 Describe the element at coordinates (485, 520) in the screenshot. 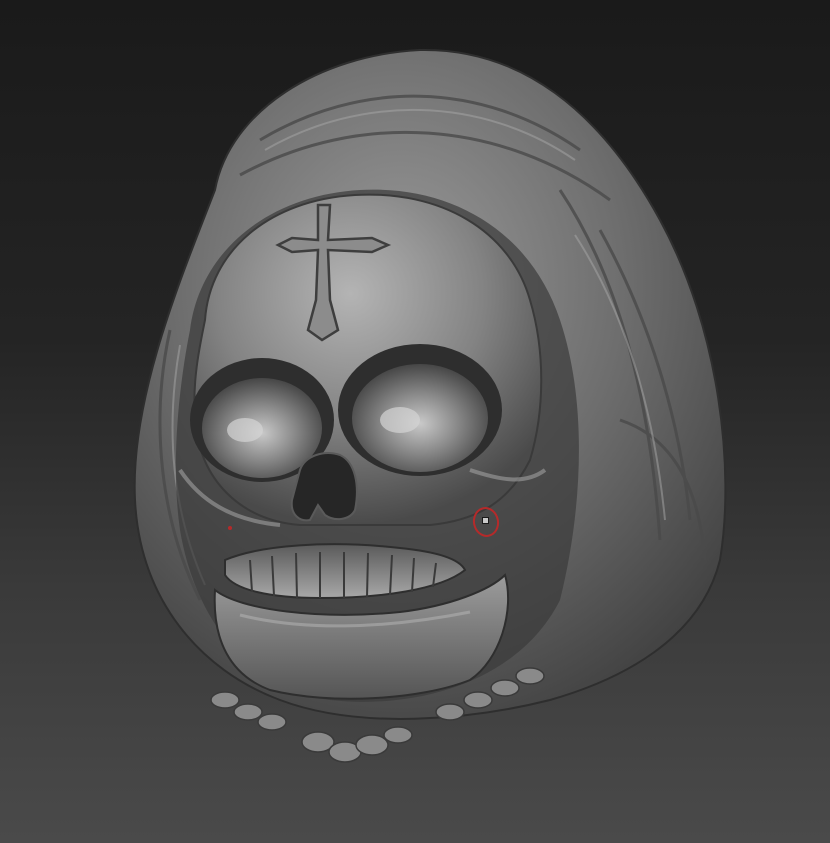

I see `brush-cursor-center-icon` at that location.